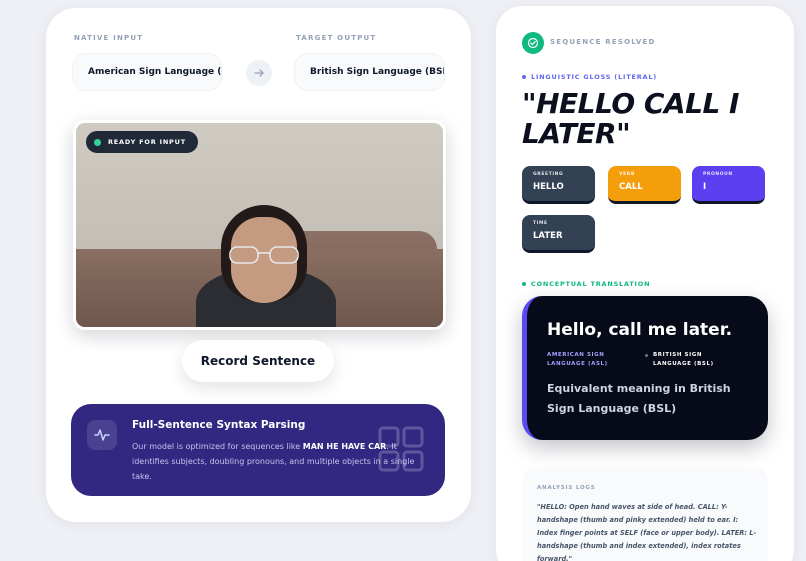 This screenshot has height=561, width=806. I want to click on token-type: GREETING, so click(548, 174).